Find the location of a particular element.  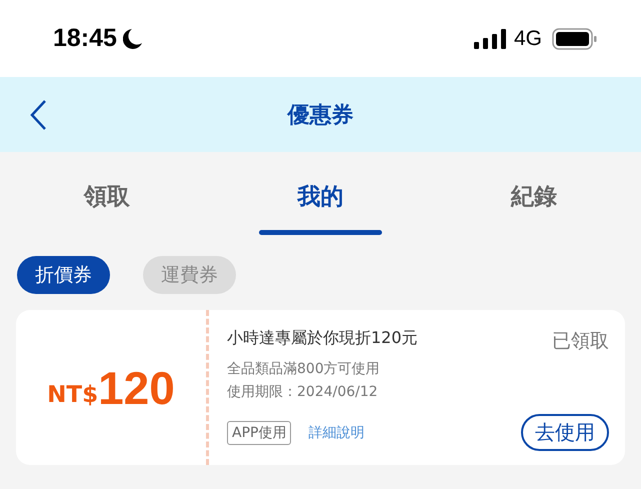

details-link: 詳細說明 is located at coordinates (336, 433).